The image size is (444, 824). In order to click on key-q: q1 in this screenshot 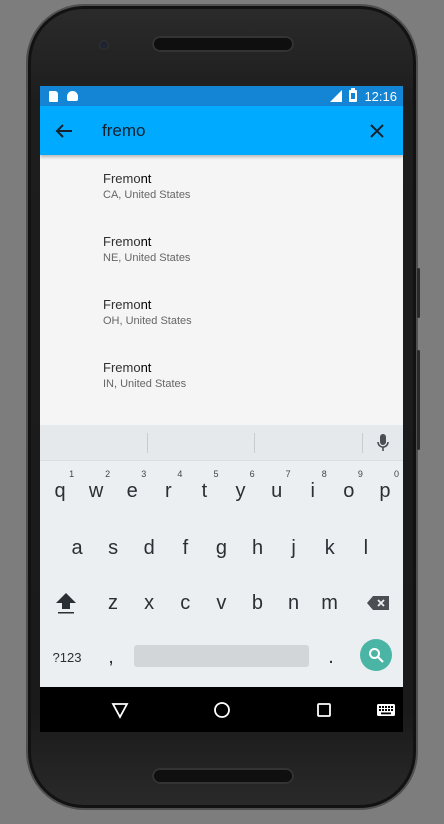, I will do `click(60, 489)`.